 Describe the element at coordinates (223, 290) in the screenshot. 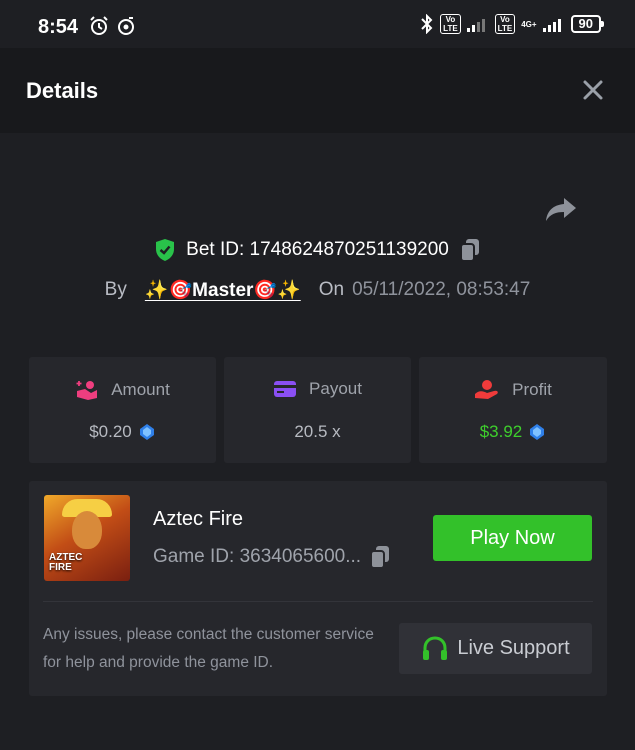

I see `bettor-username: ✨🎯Master🎯✨` at that location.